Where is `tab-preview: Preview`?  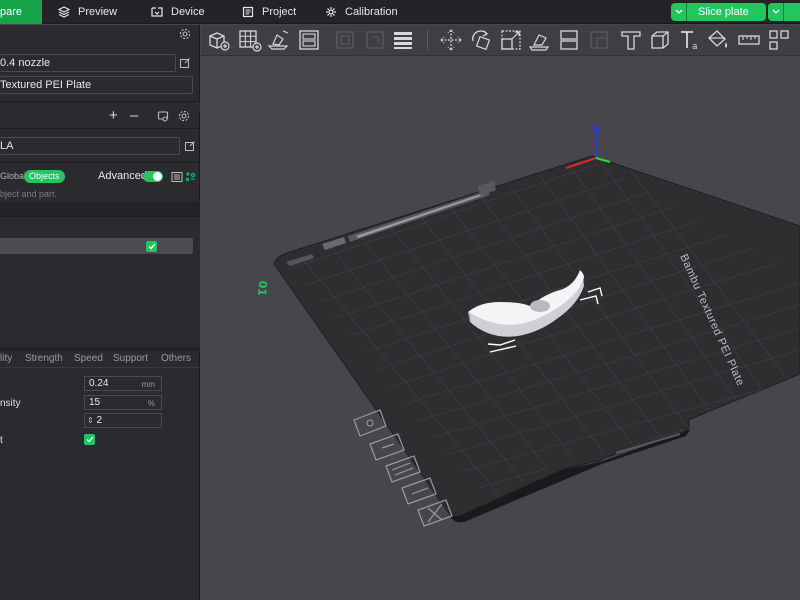 tab-preview: Preview is located at coordinates (87, 12).